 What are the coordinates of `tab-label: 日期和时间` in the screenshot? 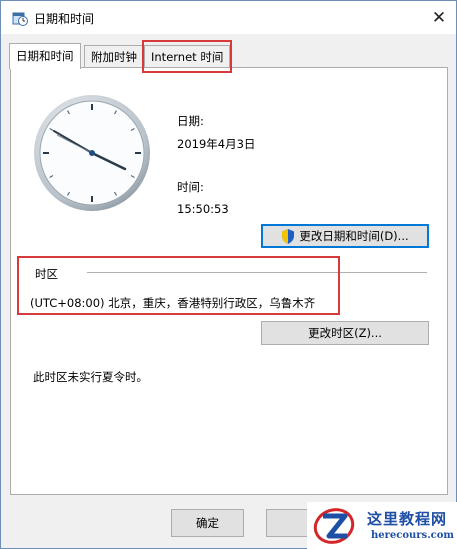 It's located at (45, 56).